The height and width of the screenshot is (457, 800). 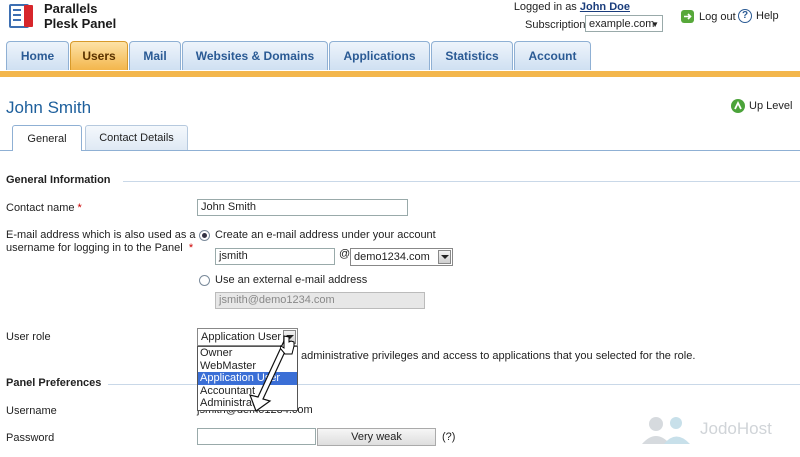 I want to click on tab-users: Users, so click(x=99, y=55).